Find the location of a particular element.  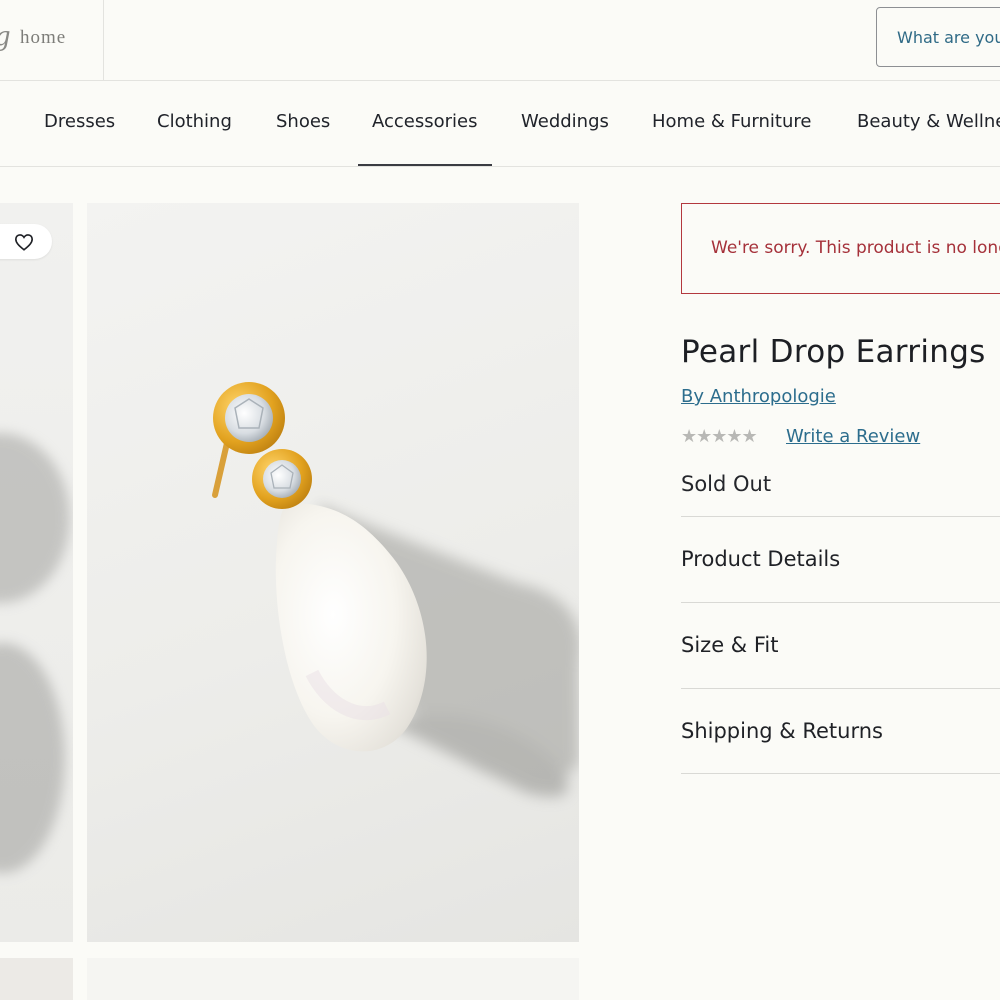

heart-icon is located at coordinates (24, 242).